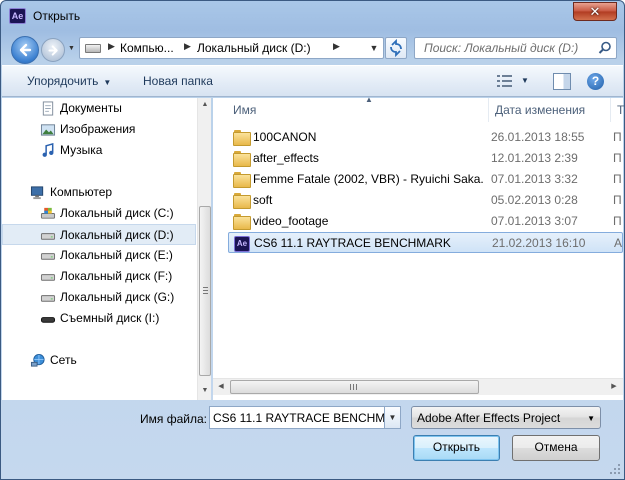  What do you see at coordinates (605, 48) in the screenshot?
I see `search-icon` at bounding box center [605, 48].